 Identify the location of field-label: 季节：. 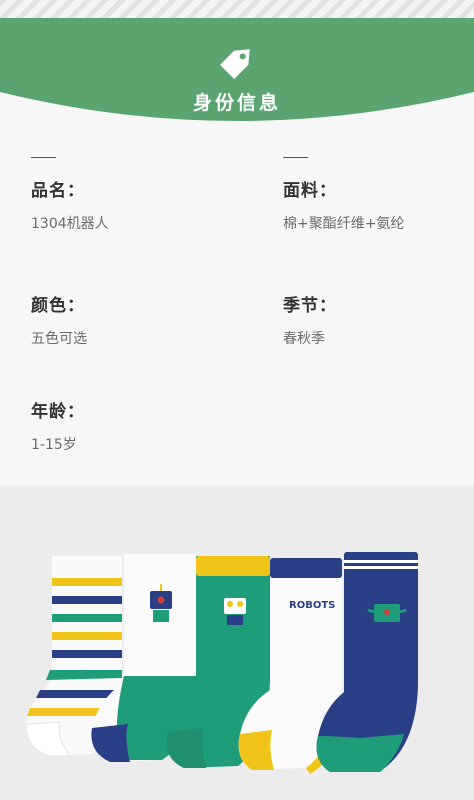
(310, 306).